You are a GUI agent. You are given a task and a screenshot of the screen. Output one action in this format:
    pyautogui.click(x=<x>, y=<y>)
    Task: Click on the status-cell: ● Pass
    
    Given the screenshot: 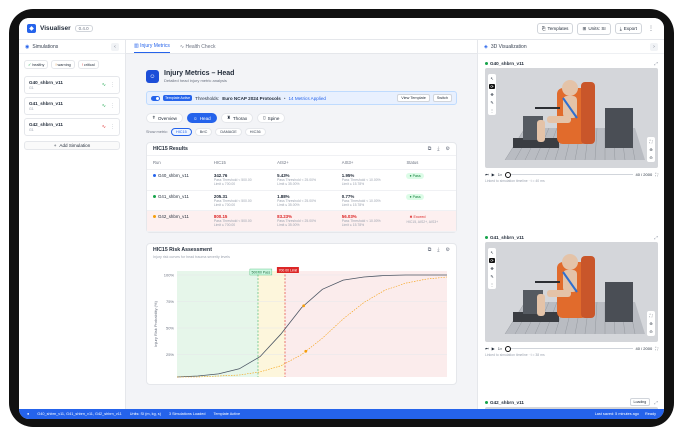 What is the action you would take?
    pyautogui.click(x=428, y=180)
    